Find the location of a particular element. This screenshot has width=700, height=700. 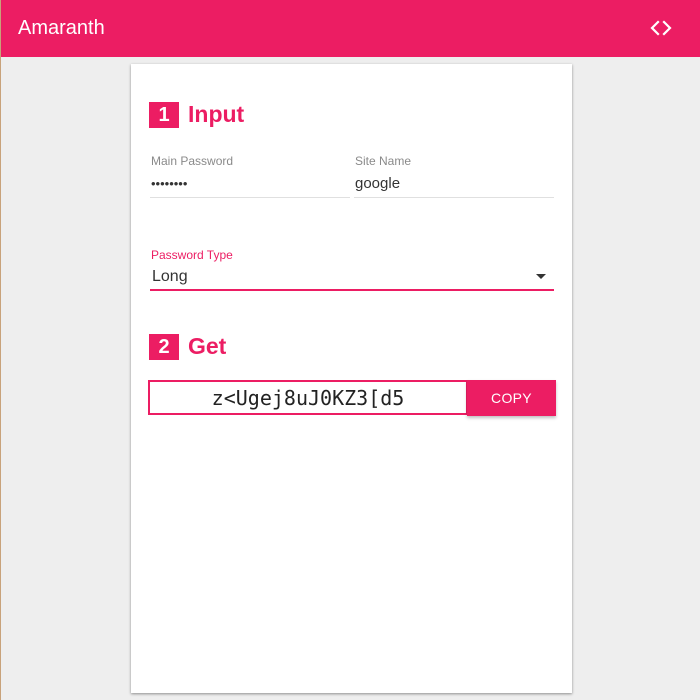

step-badge: 1 is located at coordinates (164, 115).